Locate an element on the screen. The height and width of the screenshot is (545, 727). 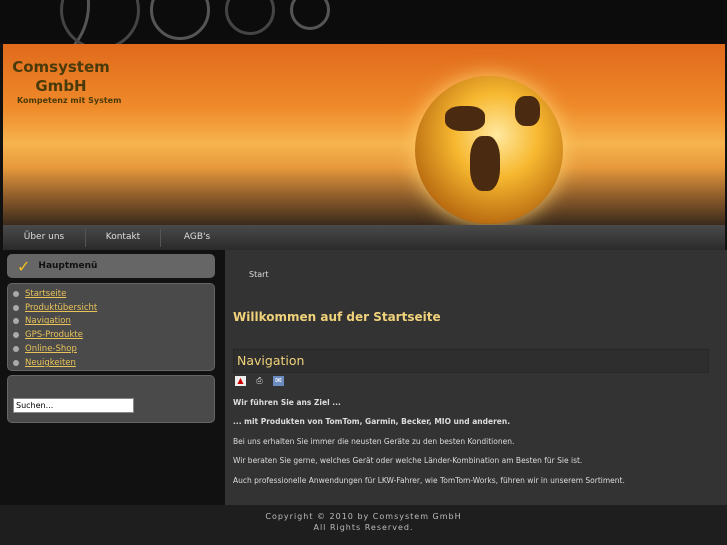
menu-label: GPS-Produkte is located at coordinates (54, 335).